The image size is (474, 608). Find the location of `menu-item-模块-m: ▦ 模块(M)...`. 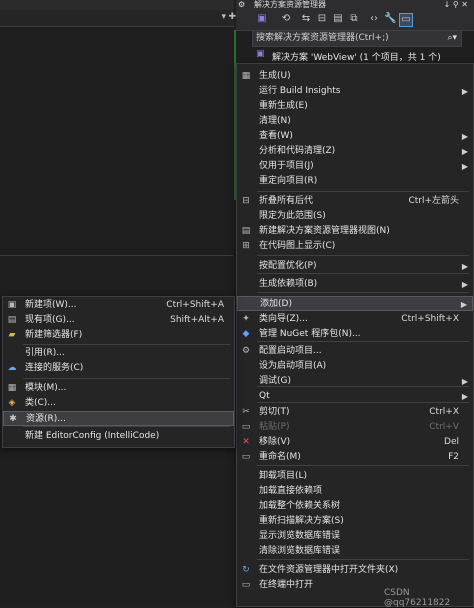

menu-item-模块-m: ▦ 模块(M)... is located at coordinates (118, 388).